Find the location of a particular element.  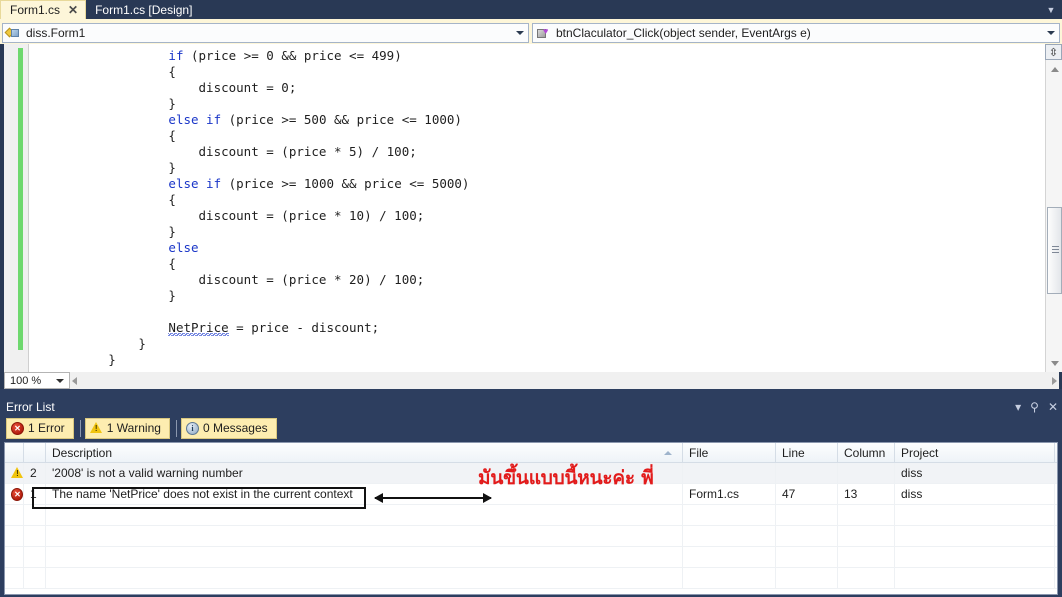

filter-messages-button: 0 Messages is located at coordinates (228, 428).